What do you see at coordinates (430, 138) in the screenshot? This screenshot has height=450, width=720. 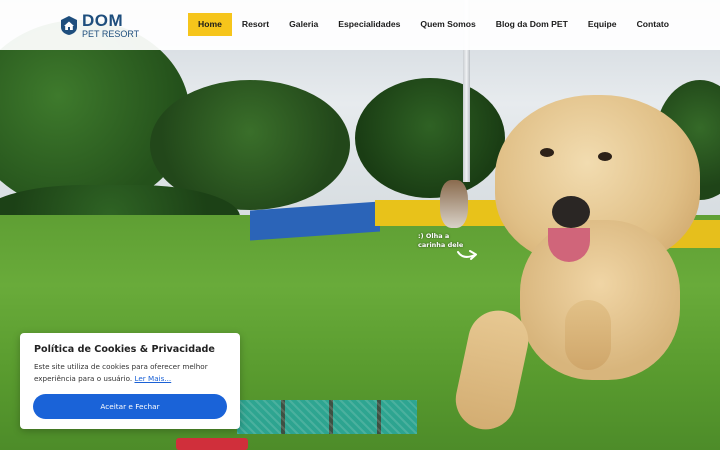 I see `tree` at bounding box center [430, 138].